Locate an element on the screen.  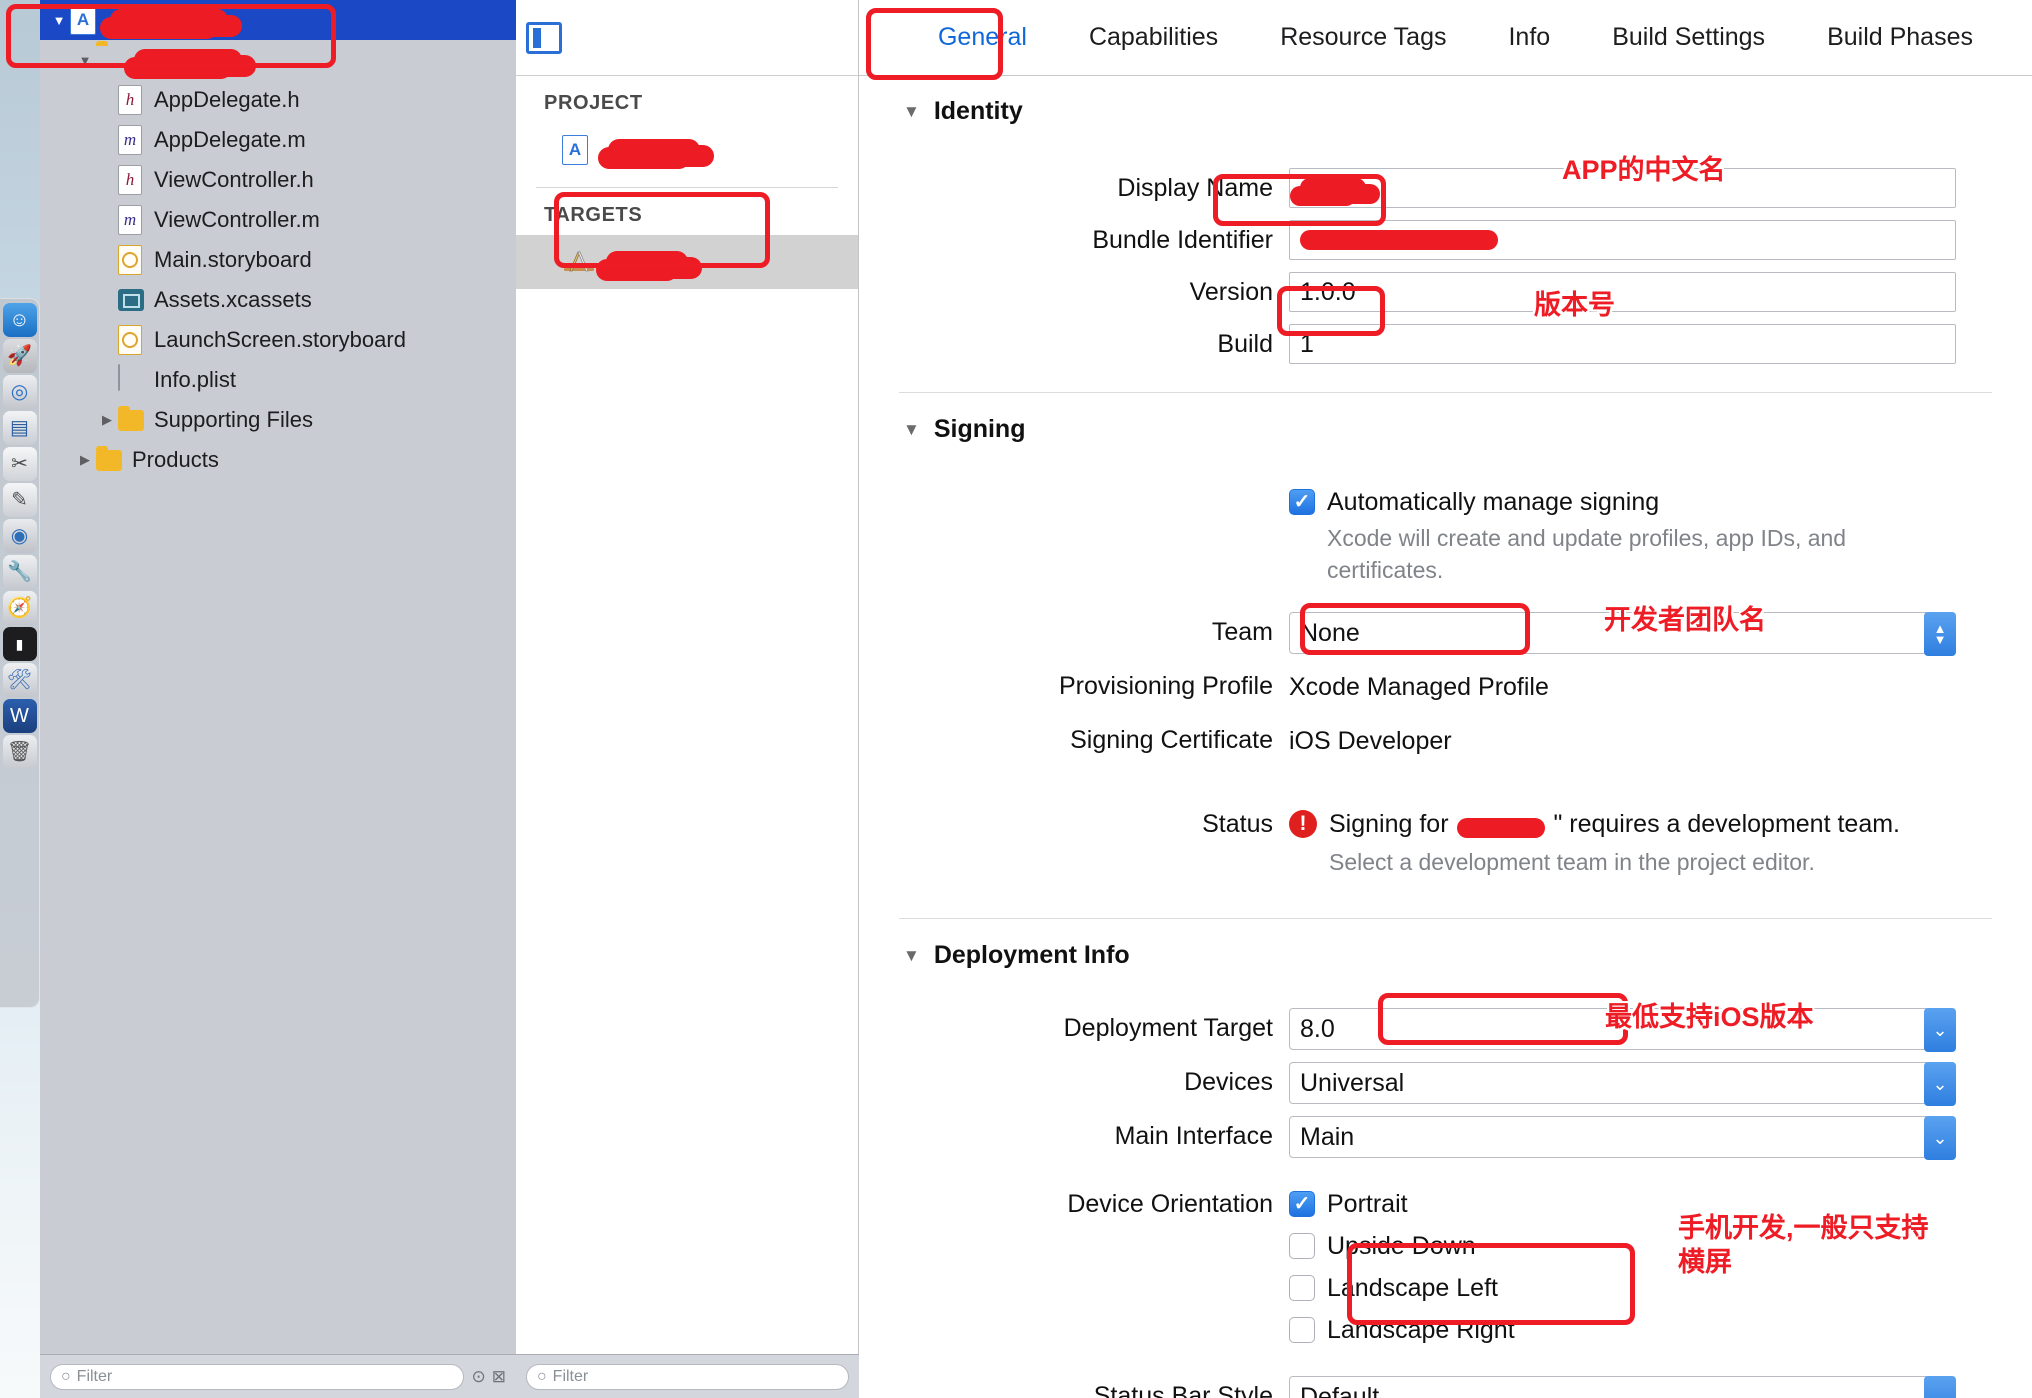
navigator-row-supporting-files: ▶ Supporting Files is located at coordinates (278, 420).